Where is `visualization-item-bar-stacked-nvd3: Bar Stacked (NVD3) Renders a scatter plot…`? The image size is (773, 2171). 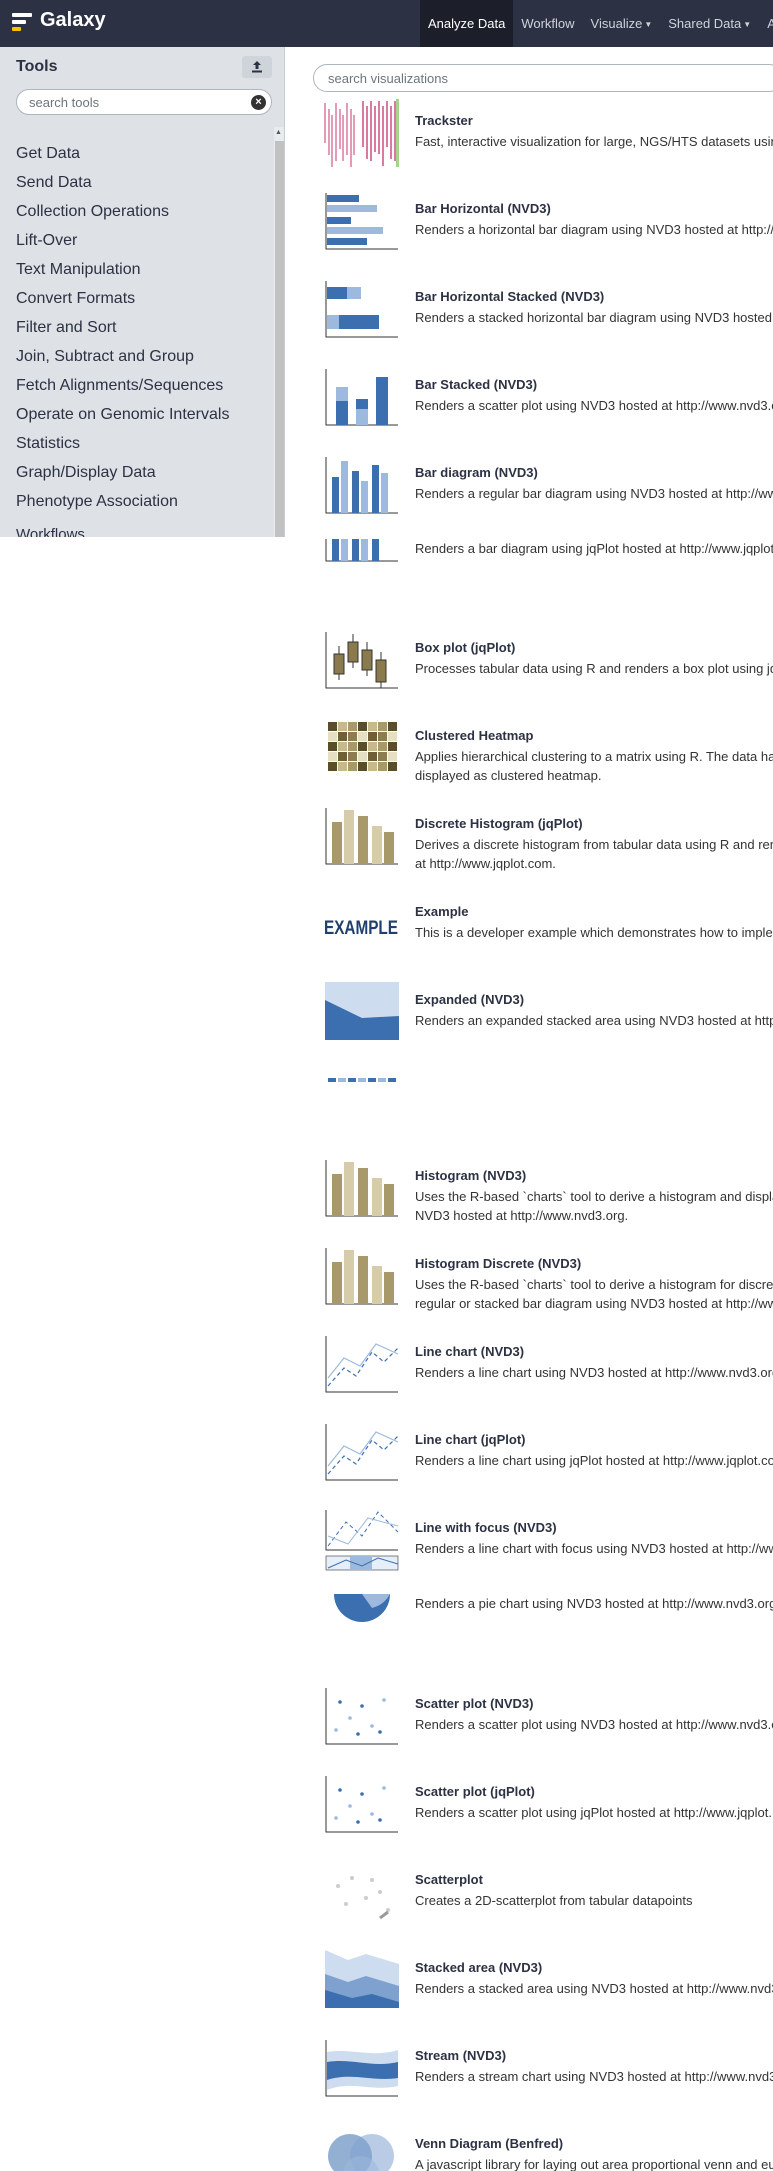
visualization-item-bar-stacked-nvd3: Bar Stacked (NVD3) Renders a scatter plot… is located at coordinates (547, 397).